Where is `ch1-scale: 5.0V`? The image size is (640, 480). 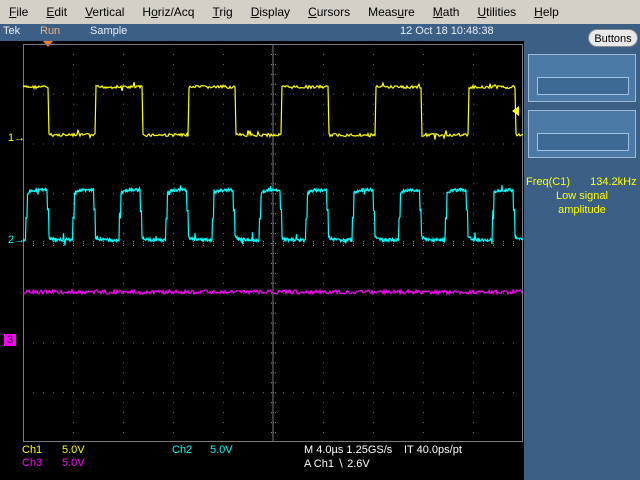 ch1-scale: 5.0V is located at coordinates (73, 450).